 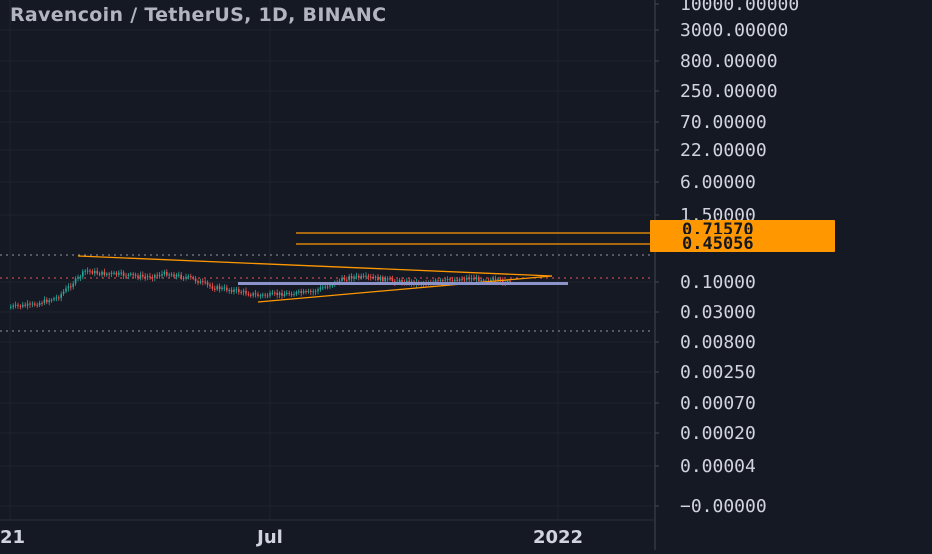 I want to click on y-tick-label: 0.10000, so click(x=718, y=282).